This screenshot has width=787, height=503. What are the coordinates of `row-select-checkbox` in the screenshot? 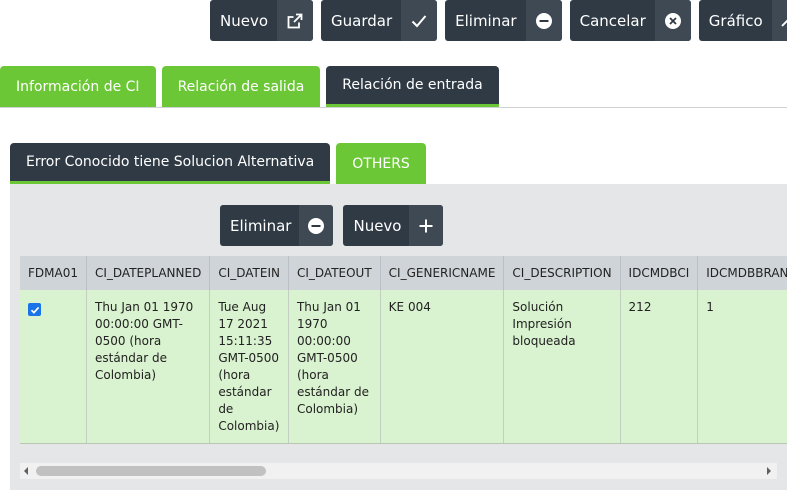 It's located at (34, 309).